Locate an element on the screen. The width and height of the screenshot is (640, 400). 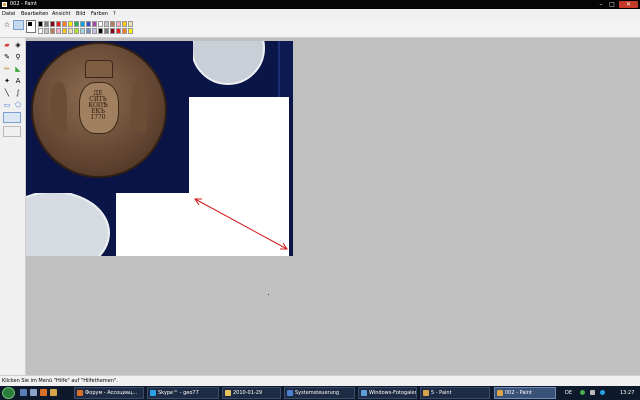
paint-quicklaunch-icon is located at coordinates (53, 392).